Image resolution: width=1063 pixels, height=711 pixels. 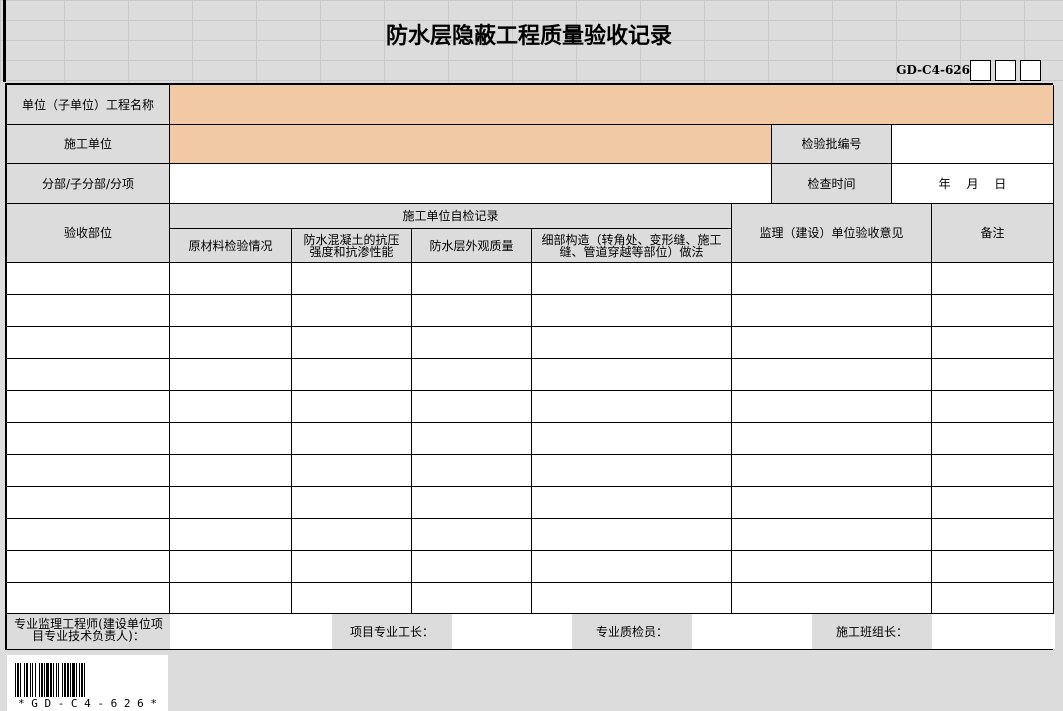 I want to click on page-title: 防水层隐蔽工程质量验收记录, so click(x=528, y=36).